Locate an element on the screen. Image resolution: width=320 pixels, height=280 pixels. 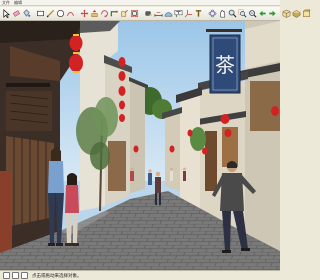
line-tool-button is located at coordinates (50, 13).